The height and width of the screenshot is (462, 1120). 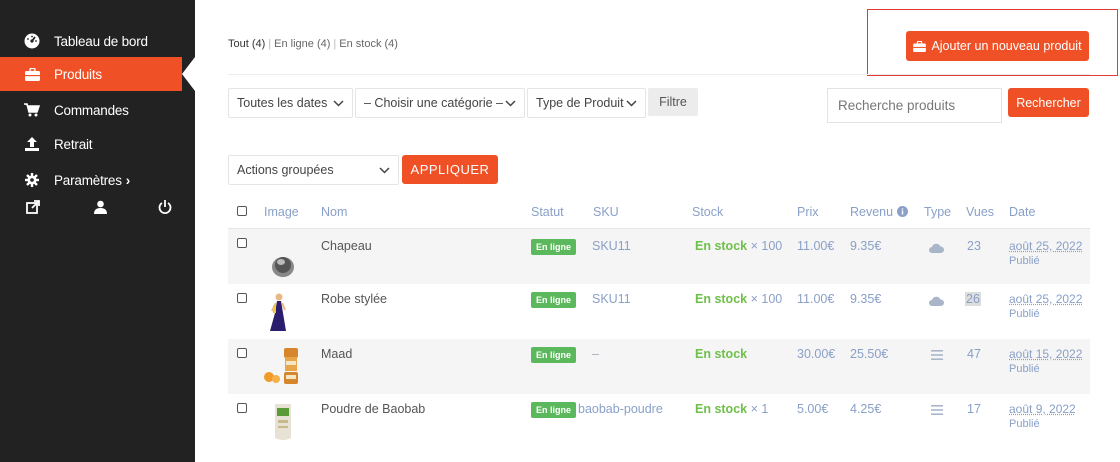 I want to click on product-views: 47, so click(x=974, y=354).